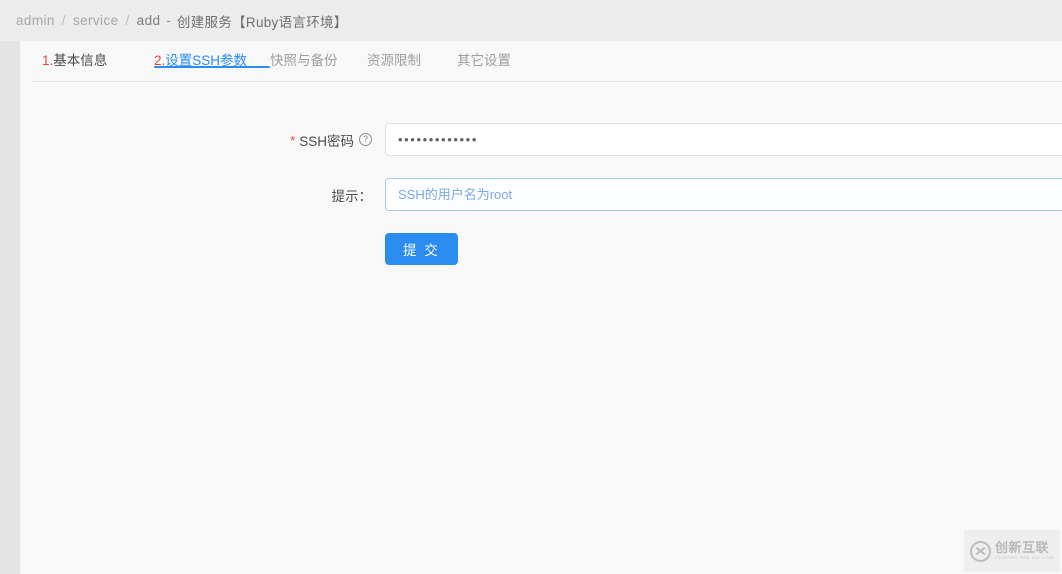 This screenshot has height=574, width=1062. Describe the element at coordinates (723, 249) in the screenshot. I see `actions-control: 提 交` at that location.